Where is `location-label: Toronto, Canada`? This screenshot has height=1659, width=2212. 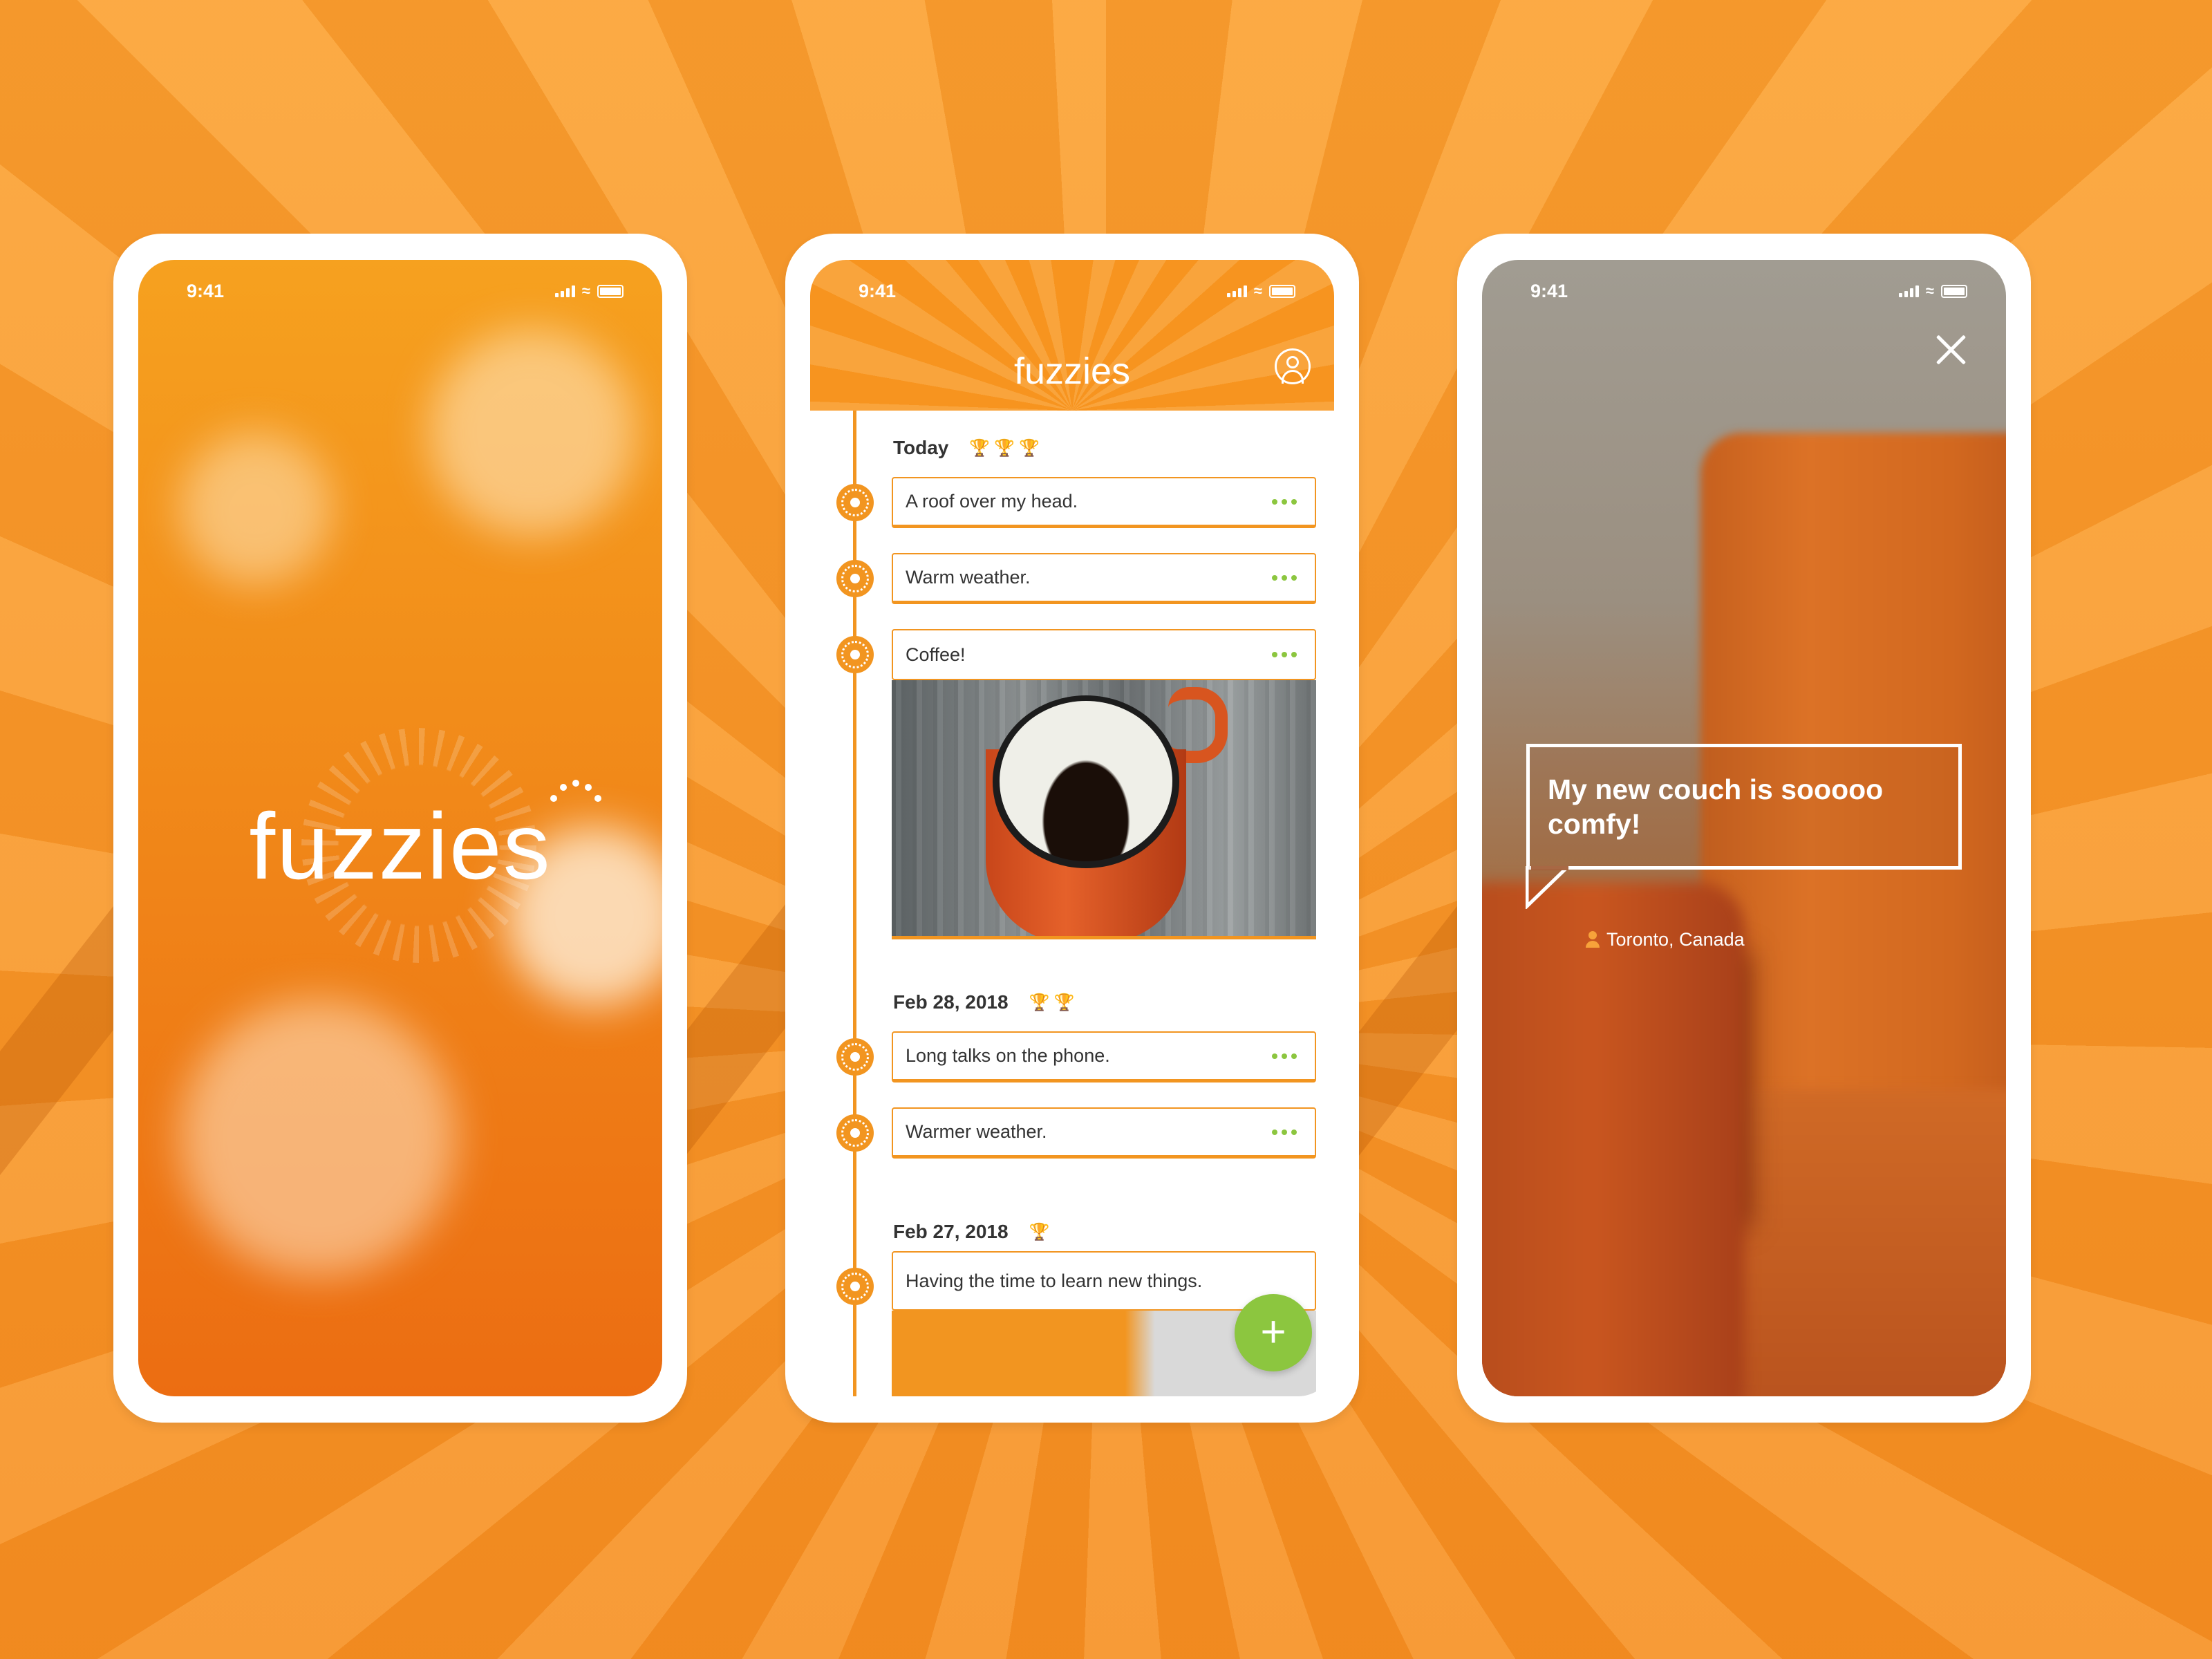
location-label: Toronto, Canada is located at coordinates (1666, 939).